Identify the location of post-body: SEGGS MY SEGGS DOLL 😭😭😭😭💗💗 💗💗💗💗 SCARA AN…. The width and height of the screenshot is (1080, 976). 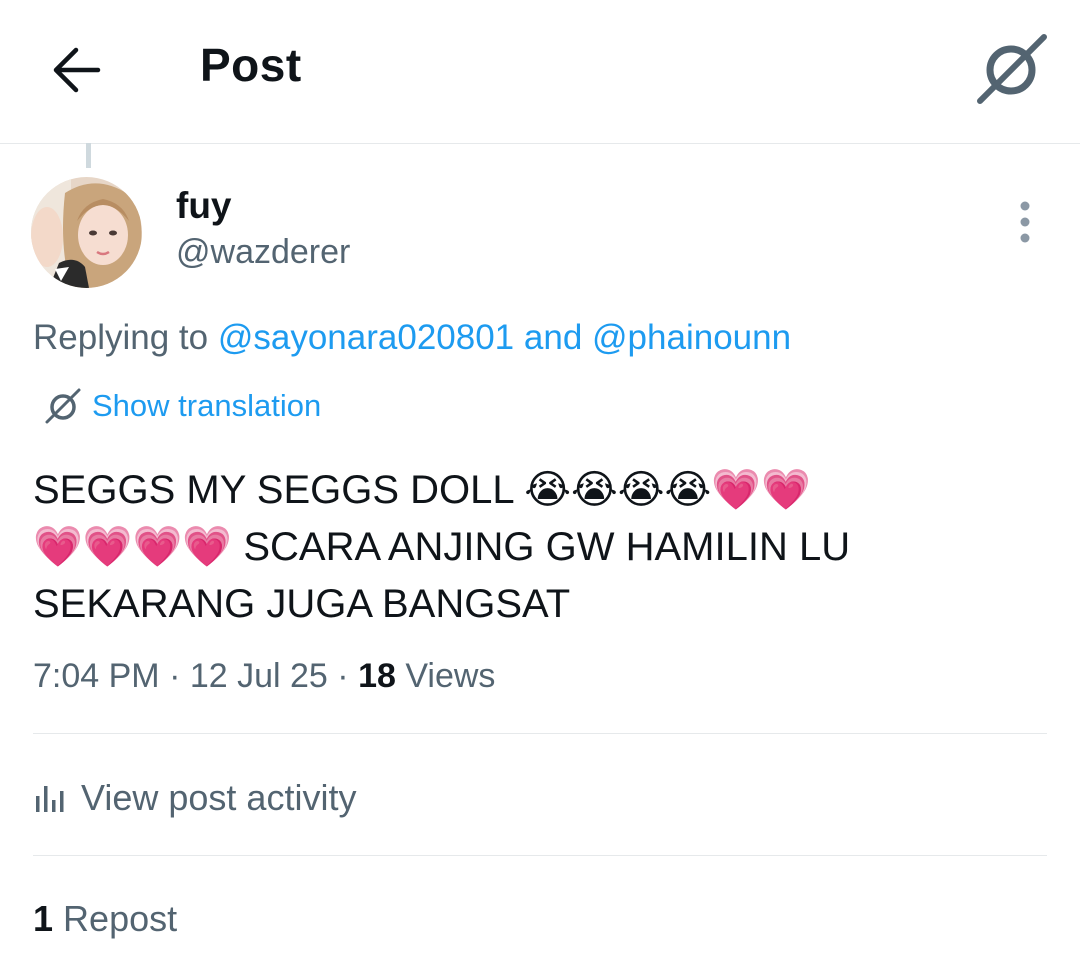
(442, 547).